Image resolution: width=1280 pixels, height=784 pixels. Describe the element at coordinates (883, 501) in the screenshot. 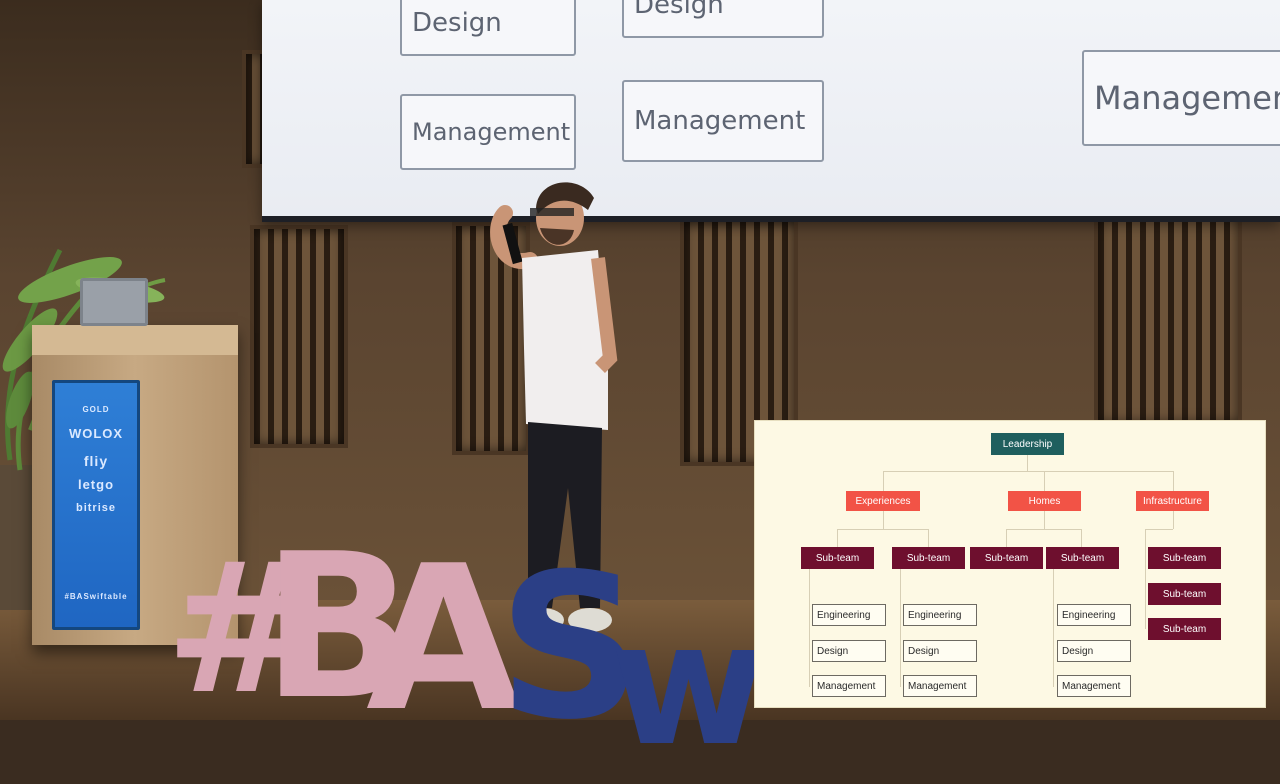

I see `org-node-group: Experiences` at that location.